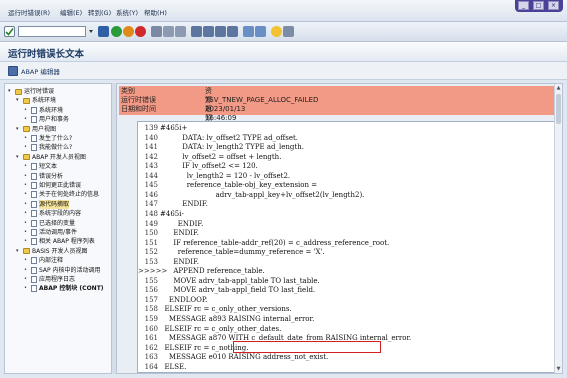  I want to click on code-line: 149 ENDIF., so click(347, 224).